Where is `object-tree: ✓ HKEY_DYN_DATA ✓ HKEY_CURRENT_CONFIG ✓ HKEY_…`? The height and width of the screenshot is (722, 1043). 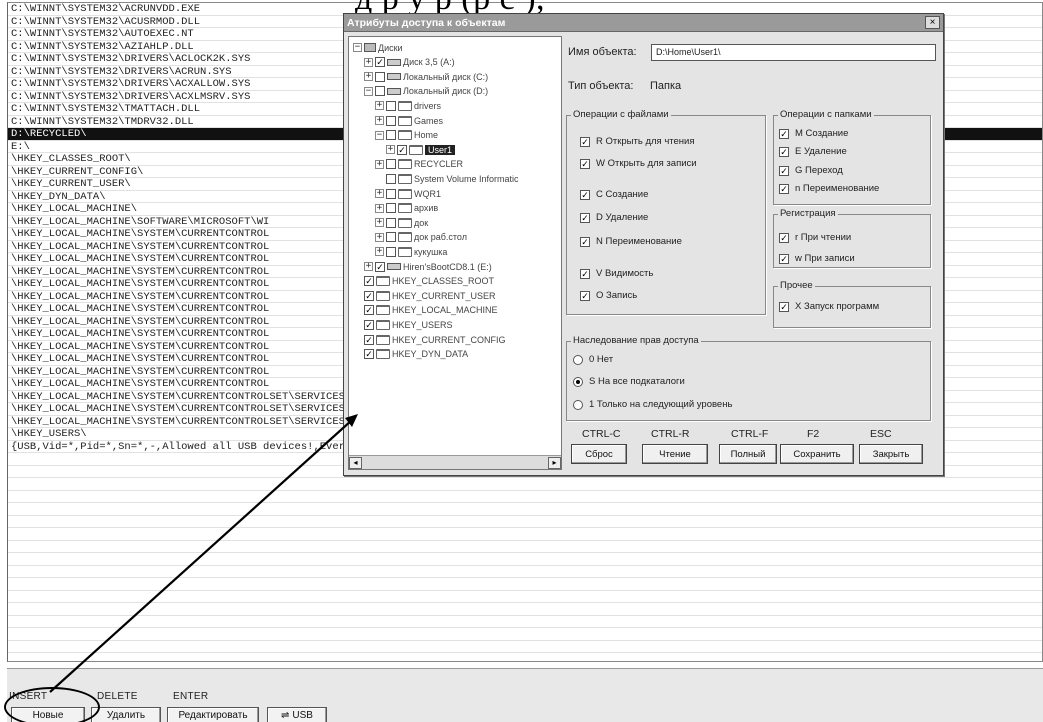
object-tree: ✓ HKEY_DYN_DATA ✓ HKEY_CURRENT_CONFIG ✓ HKEY_… is located at coordinates (455, 253).